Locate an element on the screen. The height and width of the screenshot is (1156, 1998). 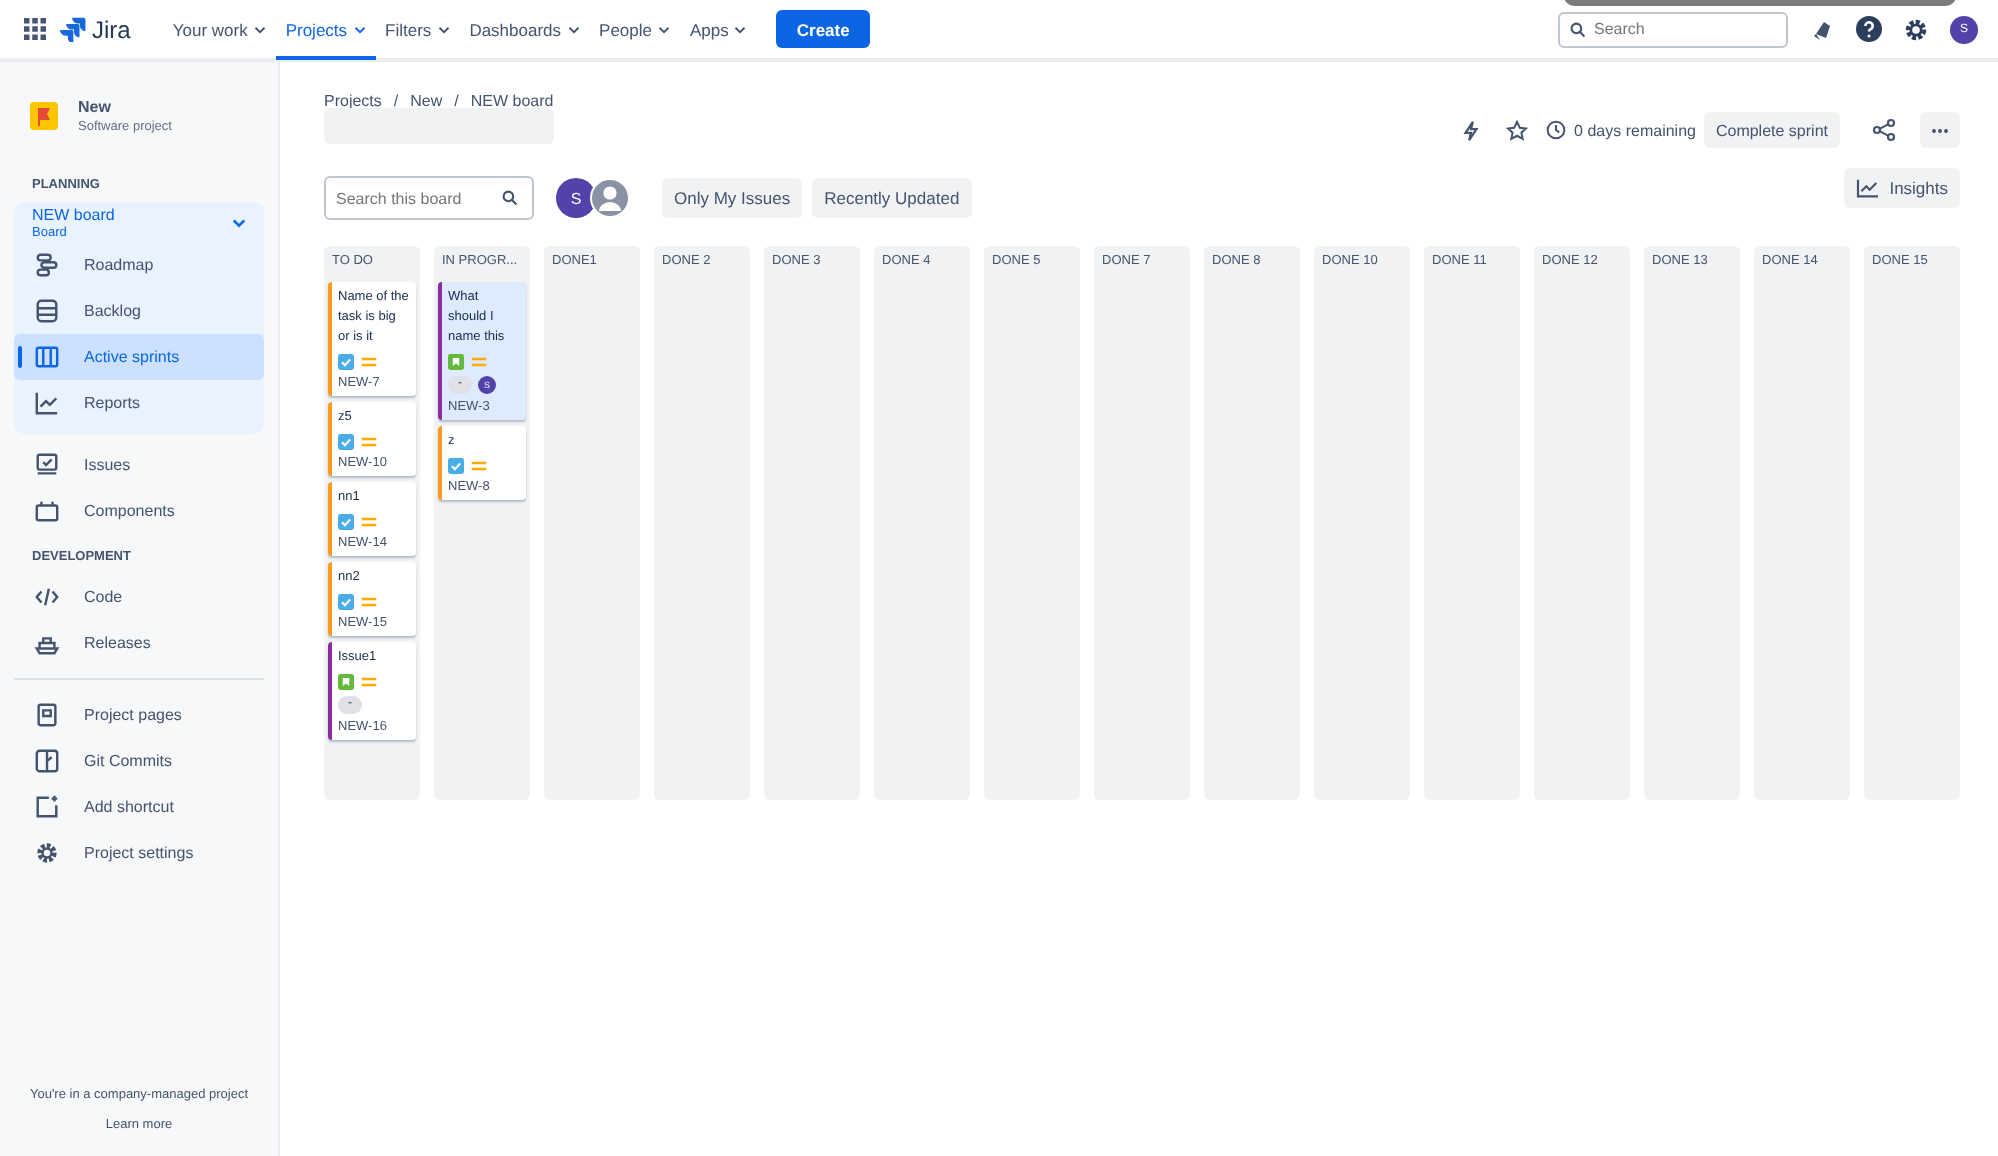
clock-icon is located at coordinates (1556, 130).